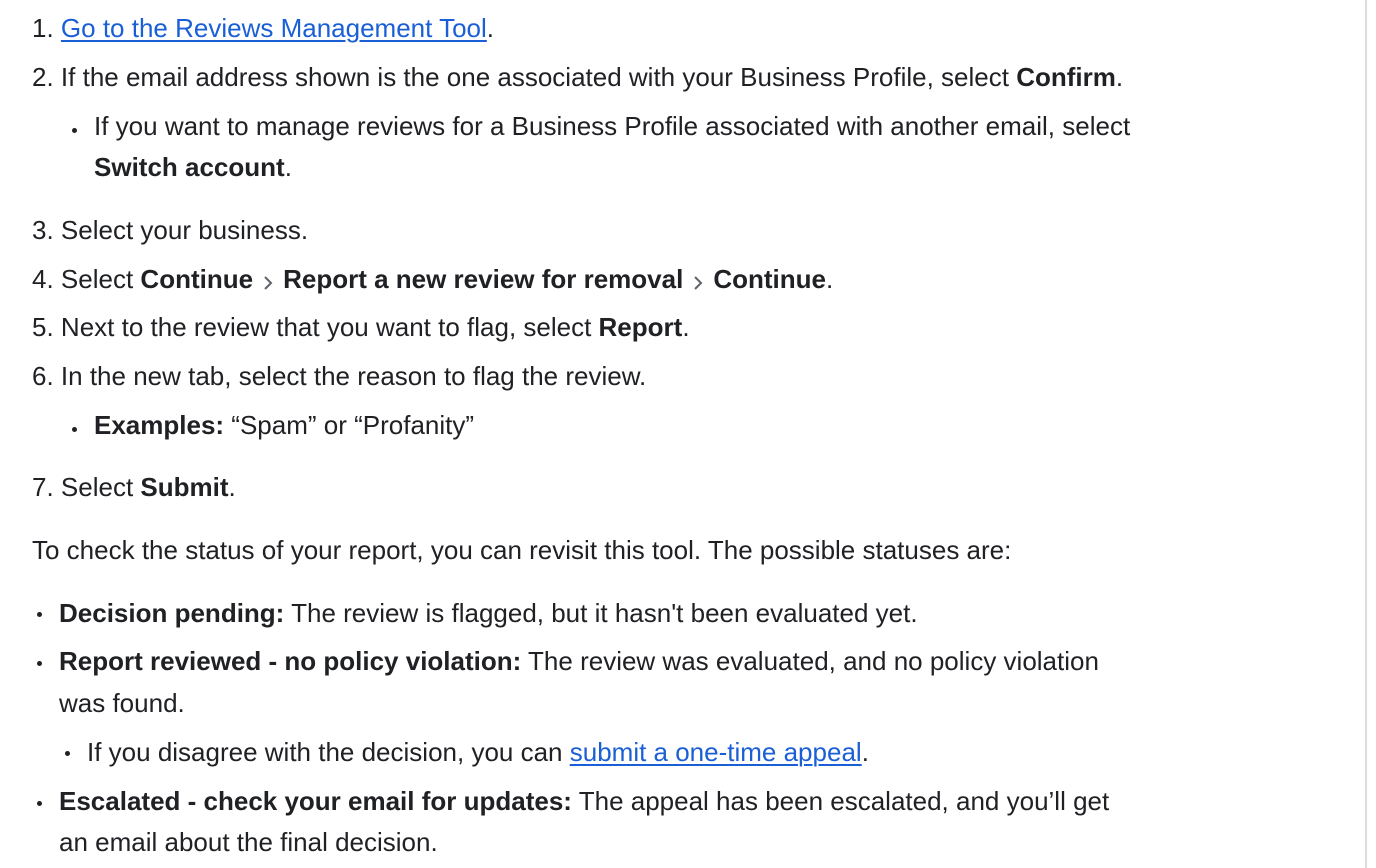 Image resolution: width=1376 pixels, height=868 pixels. I want to click on status-escalated-cont: an email about the final decision., so click(248, 842).